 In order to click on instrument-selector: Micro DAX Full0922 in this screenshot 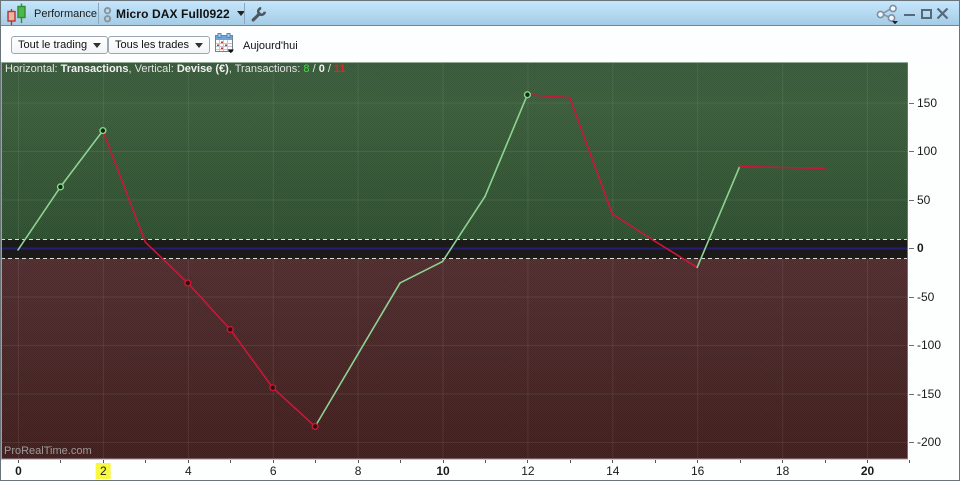, I will do `click(180, 13)`.